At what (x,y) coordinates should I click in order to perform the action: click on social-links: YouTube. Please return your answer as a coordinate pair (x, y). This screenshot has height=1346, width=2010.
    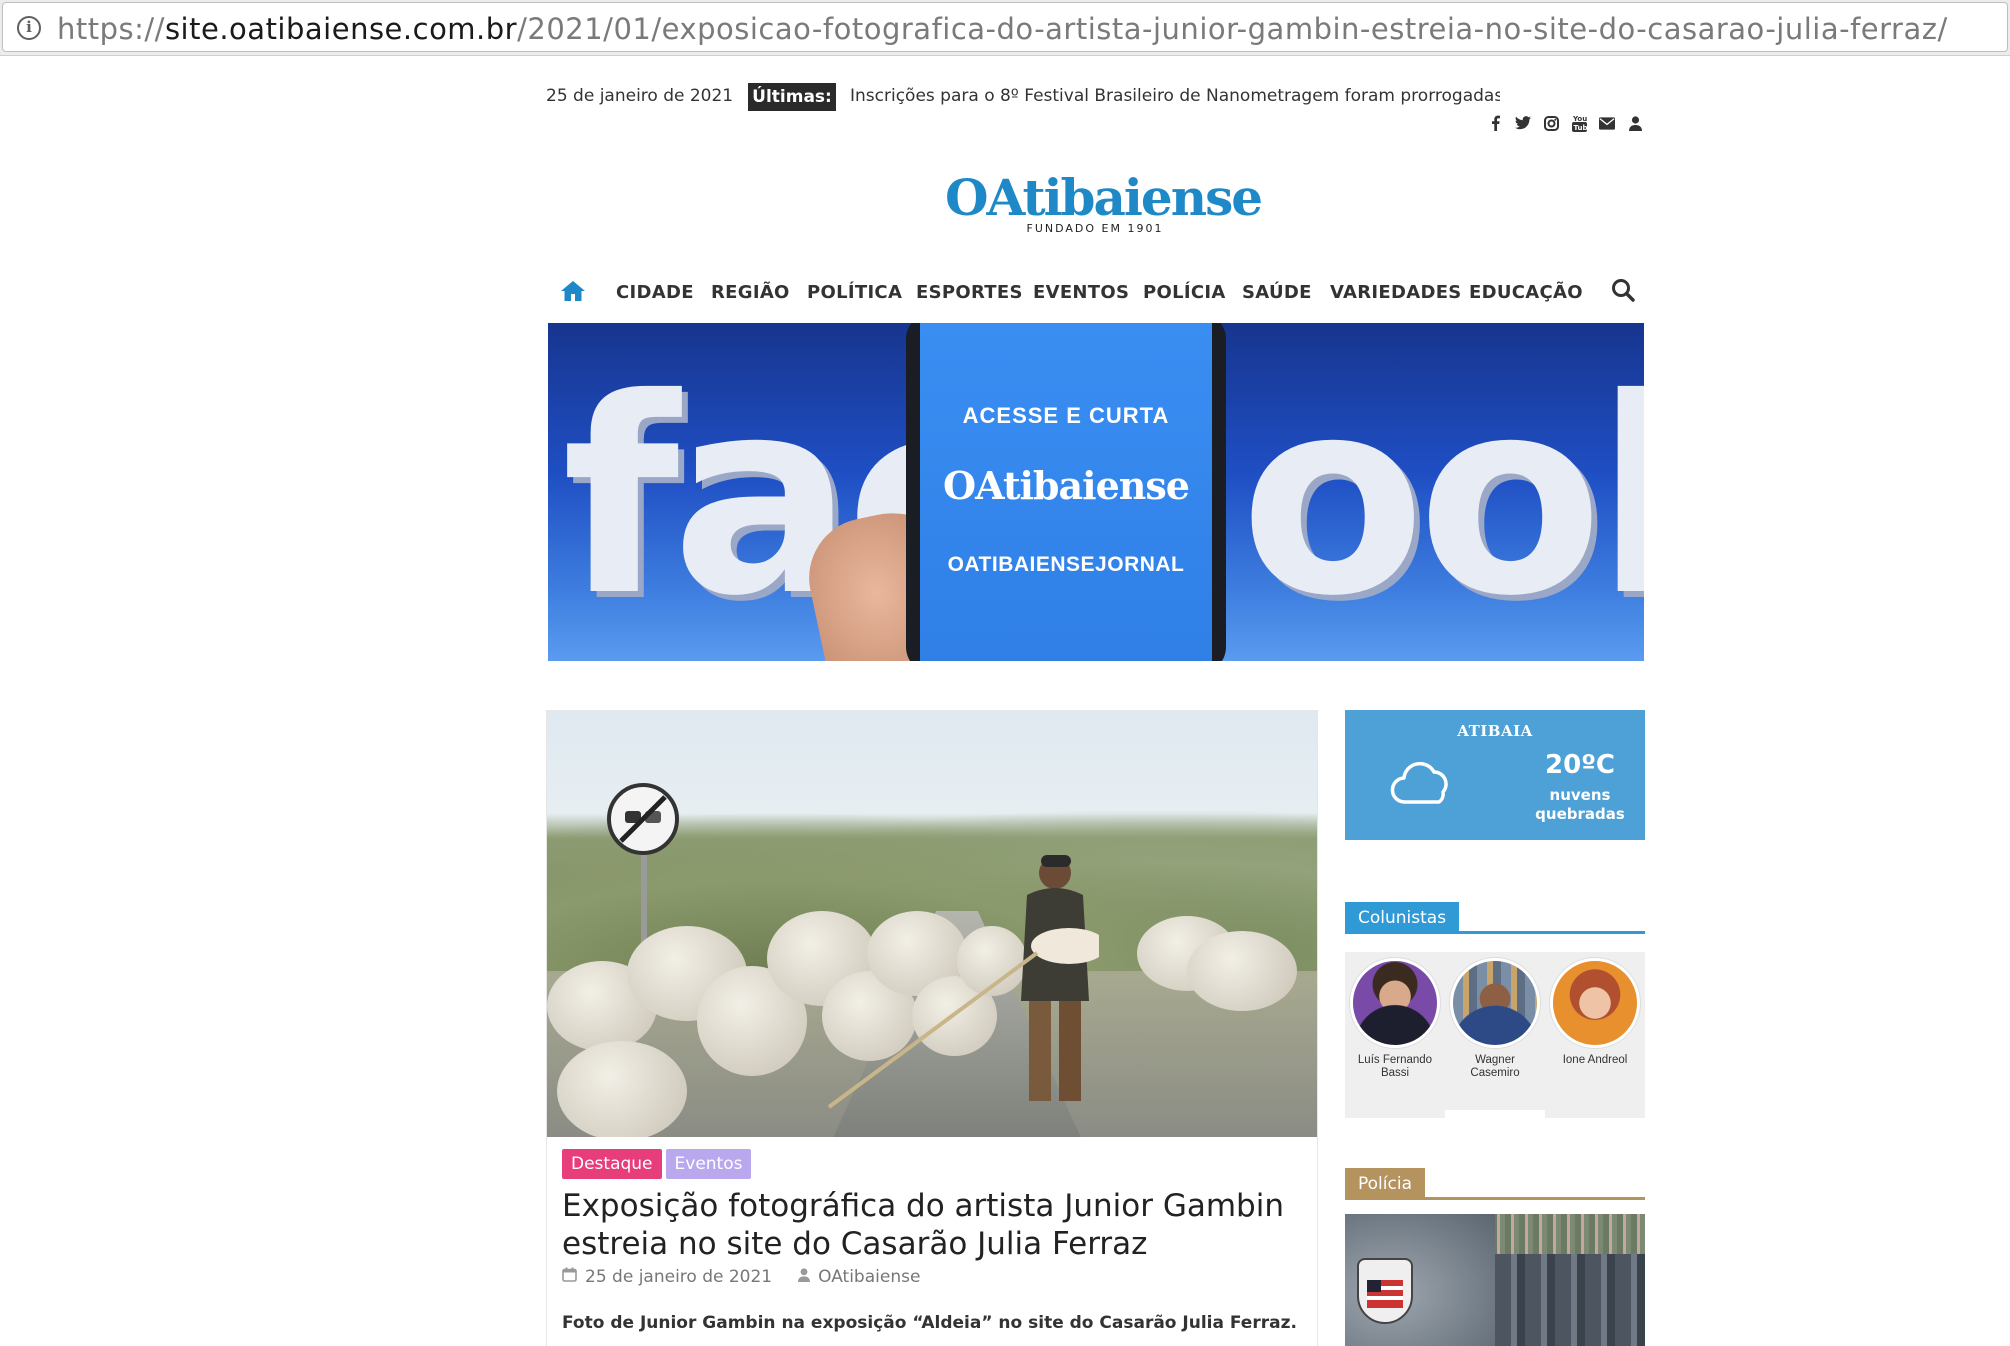
    Looking at the image, I should click on (1565, 123).